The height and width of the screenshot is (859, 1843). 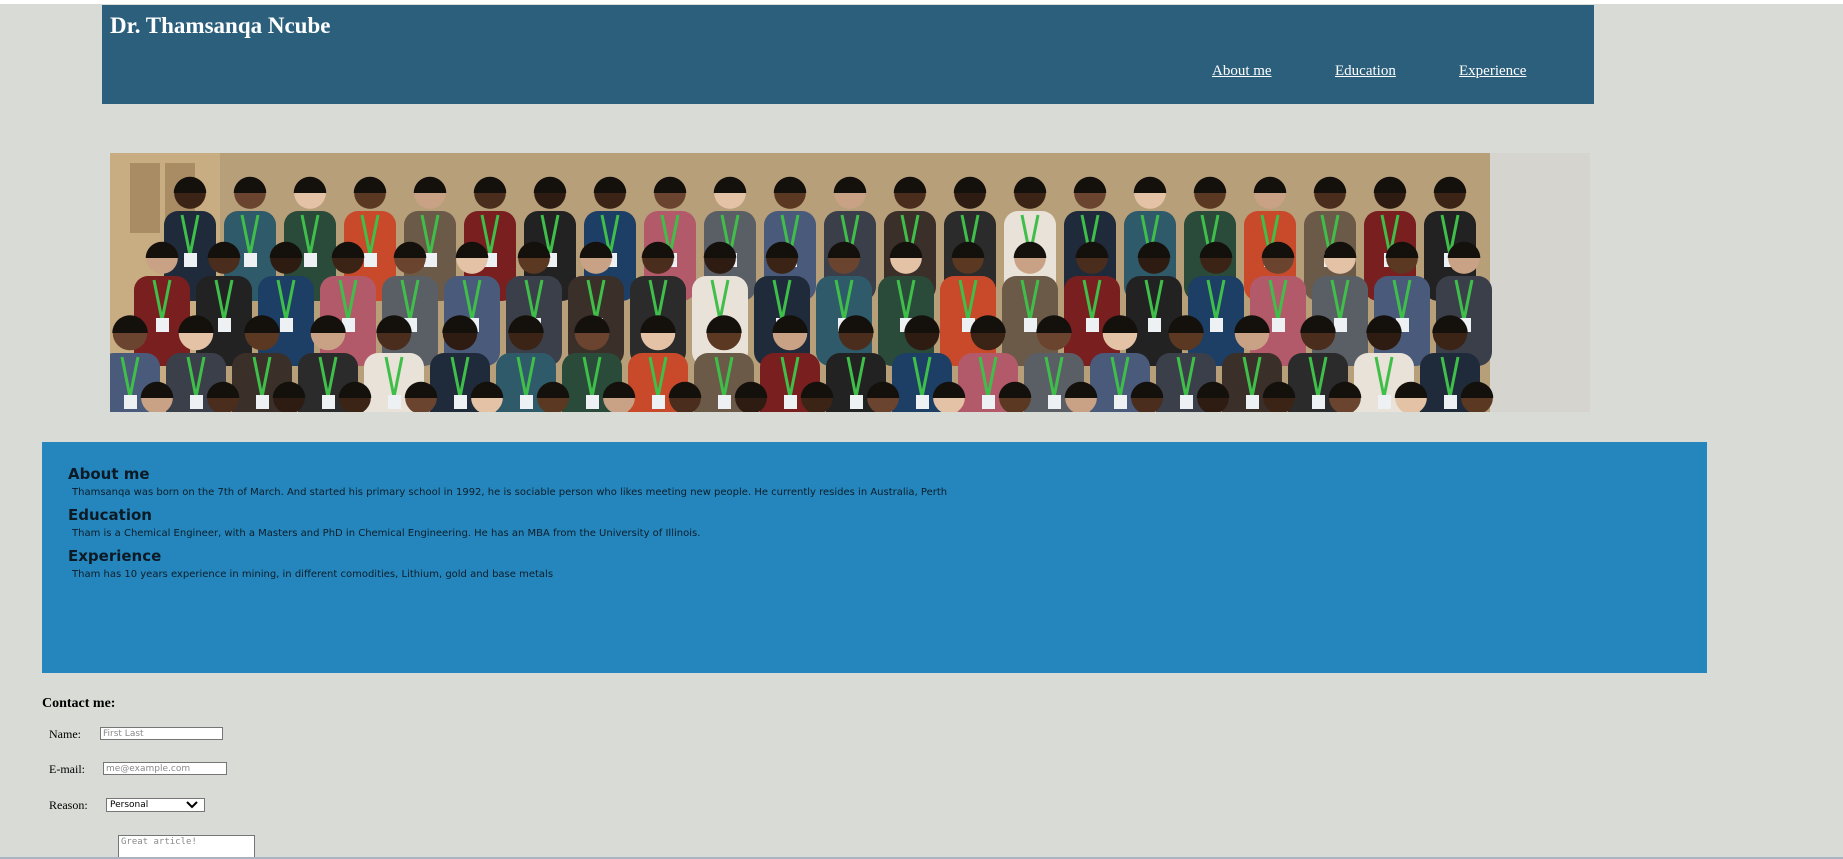 What do you see at coordinates (921, 2) in the screenshot?
I see `top-border` at bounding box center [921, 2].